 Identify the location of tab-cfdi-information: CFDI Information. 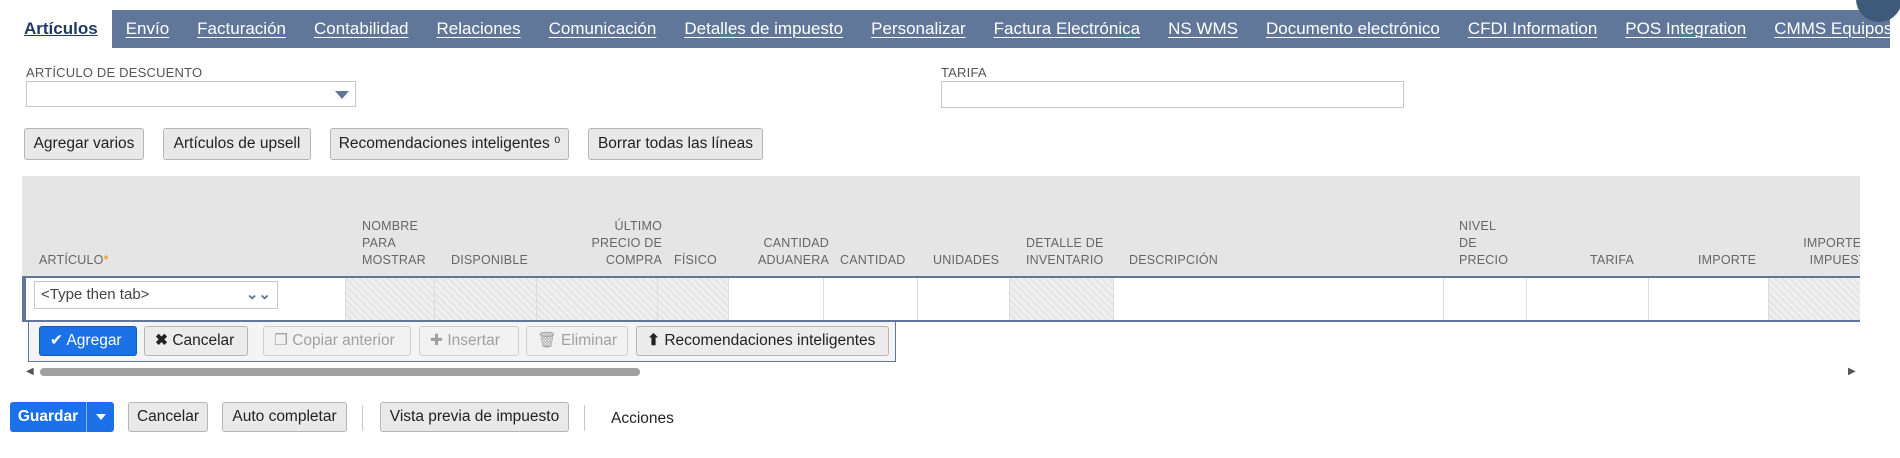
(1532, 29).